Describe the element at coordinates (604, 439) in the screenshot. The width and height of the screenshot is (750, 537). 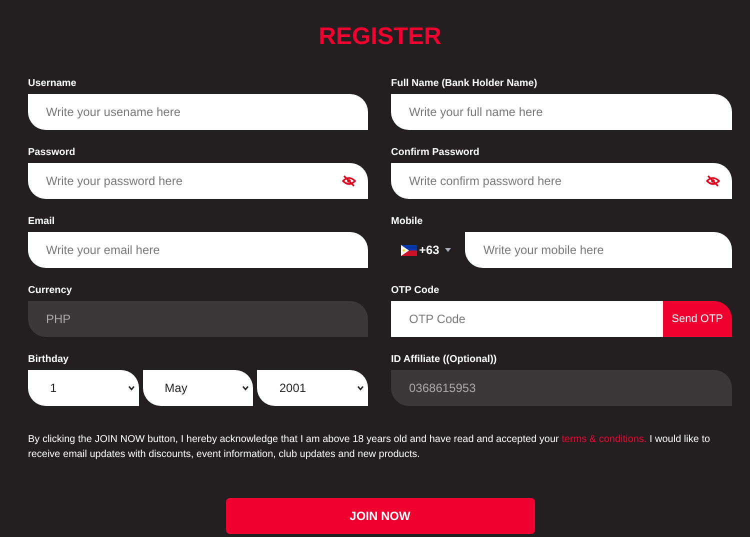
I see `terms-link: terms & conditions.` at that location.